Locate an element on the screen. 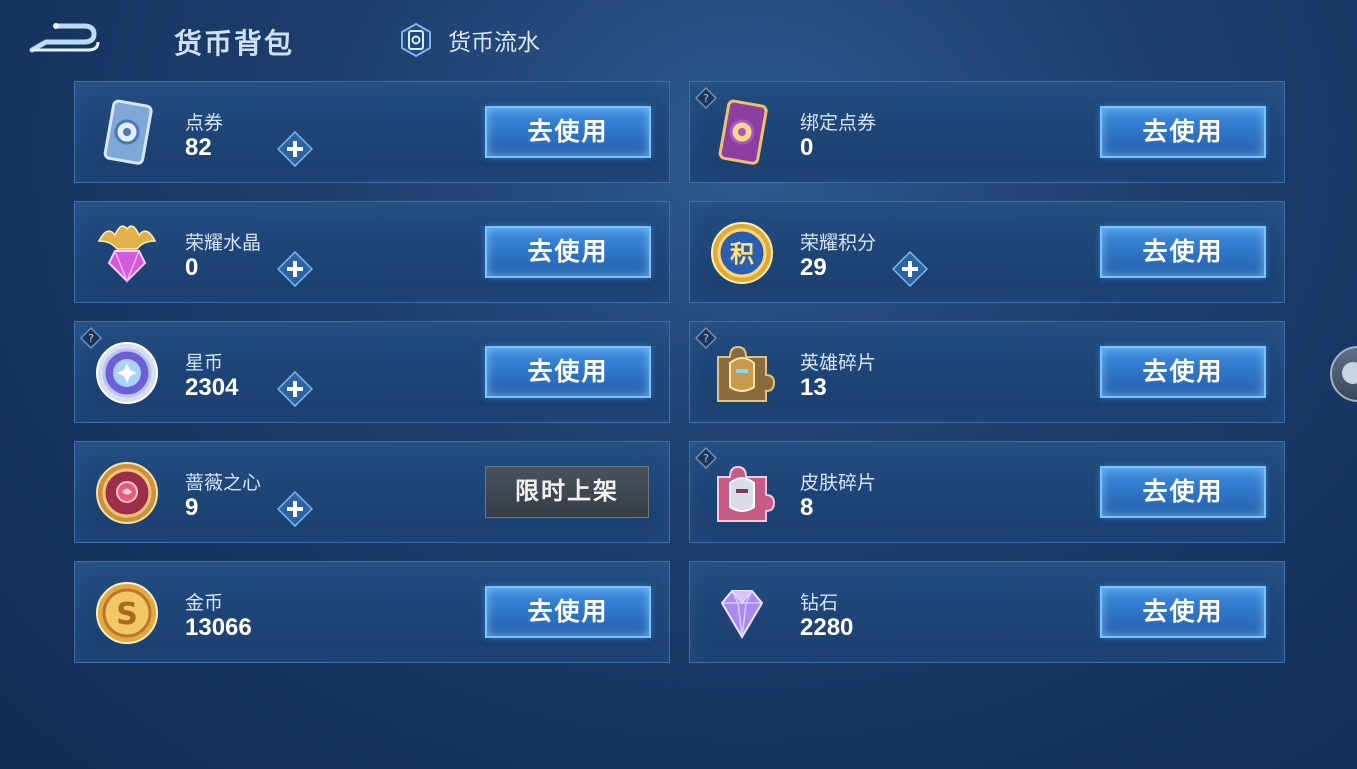 The height and width of the screenshot is (769, 1357). limited-time-button: 限时上架 is located at coordinates (567, 492).